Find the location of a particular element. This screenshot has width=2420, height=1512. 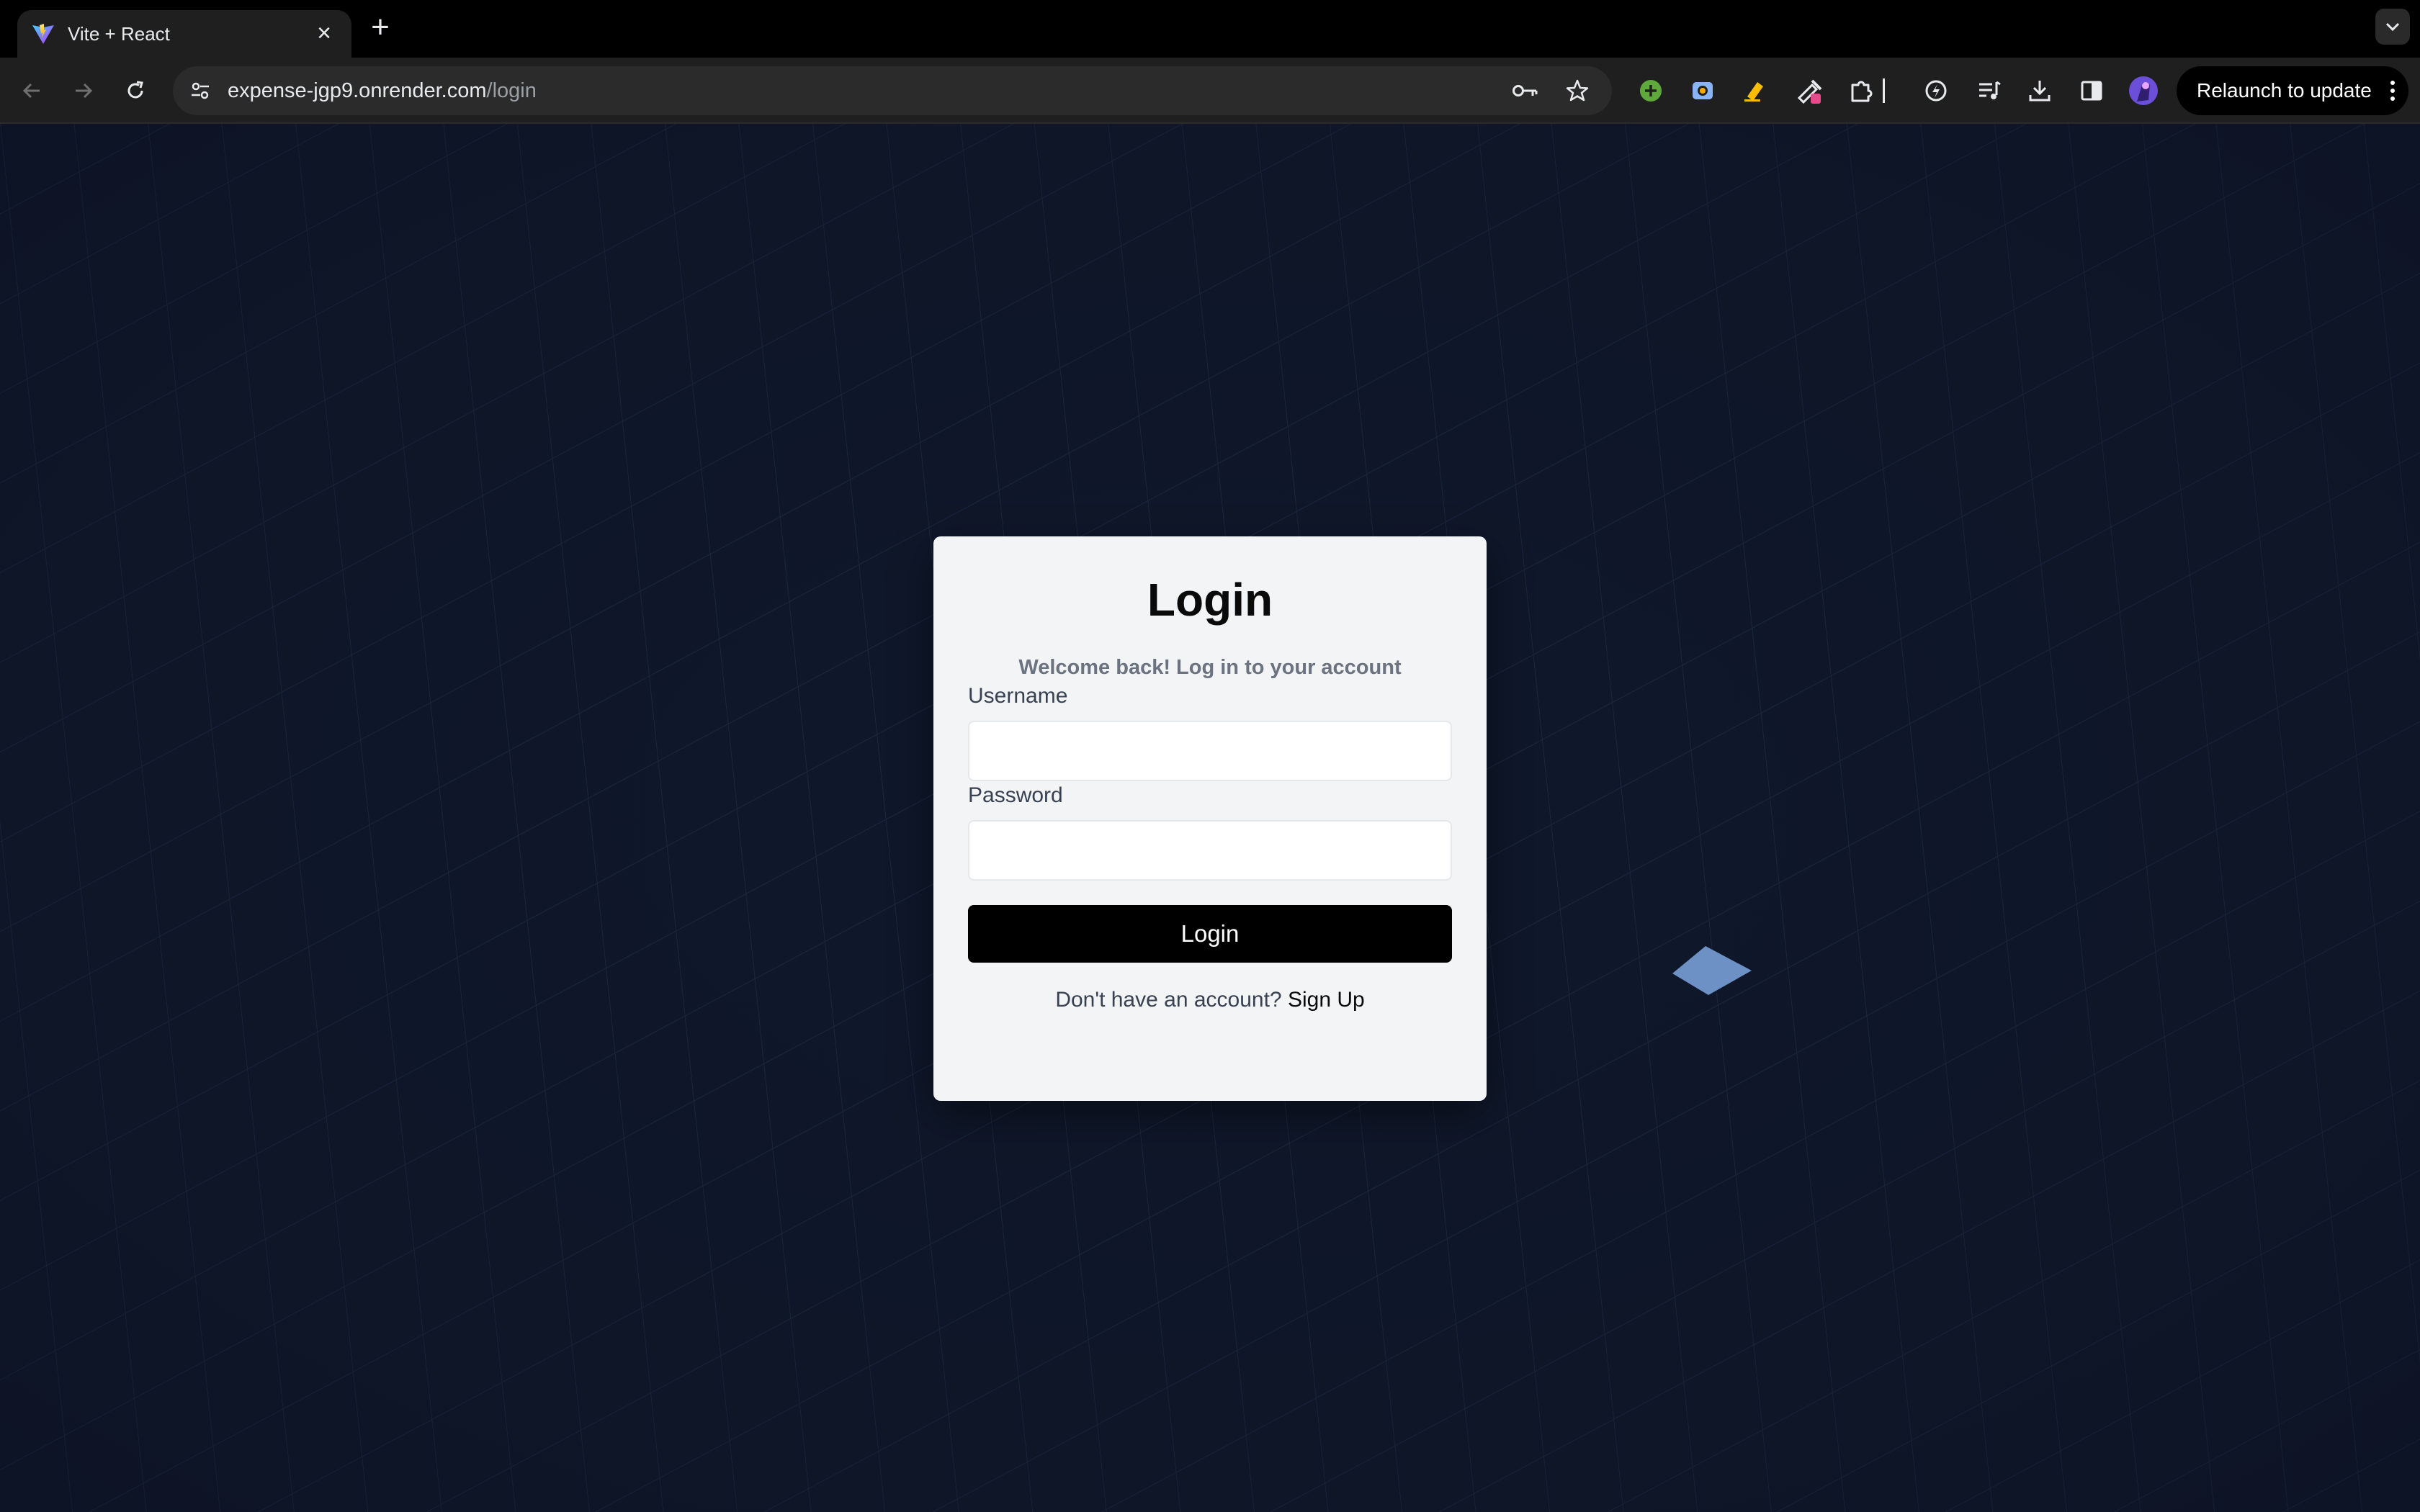

password-label: Password is located at coordinates (1015, 795).